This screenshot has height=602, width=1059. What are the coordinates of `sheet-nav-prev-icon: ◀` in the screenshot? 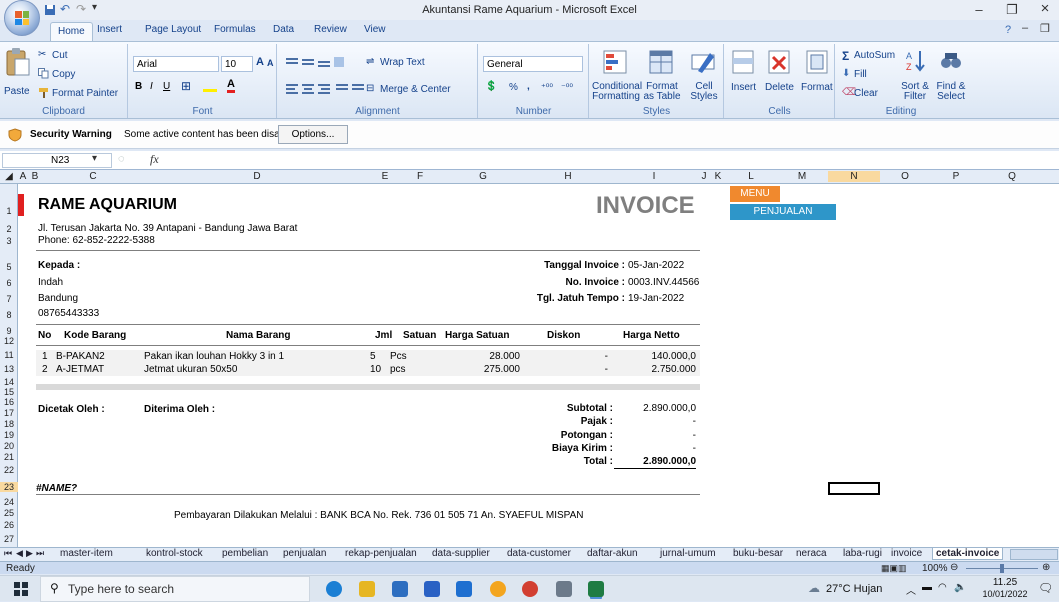 It's located at (19, 553).